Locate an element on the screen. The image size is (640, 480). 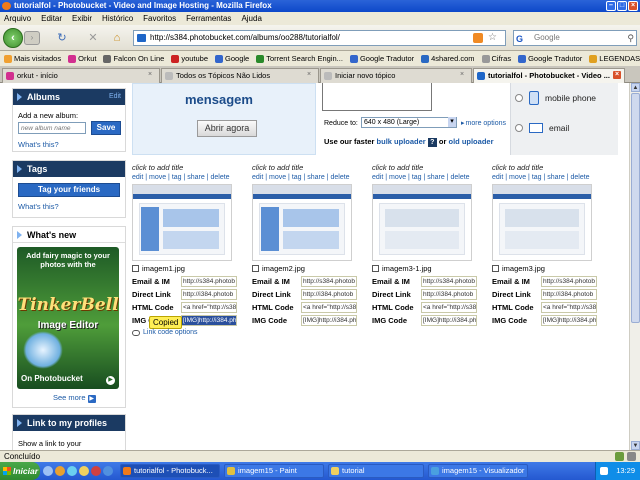
forward-button: › is located at coordinates (32, 38).